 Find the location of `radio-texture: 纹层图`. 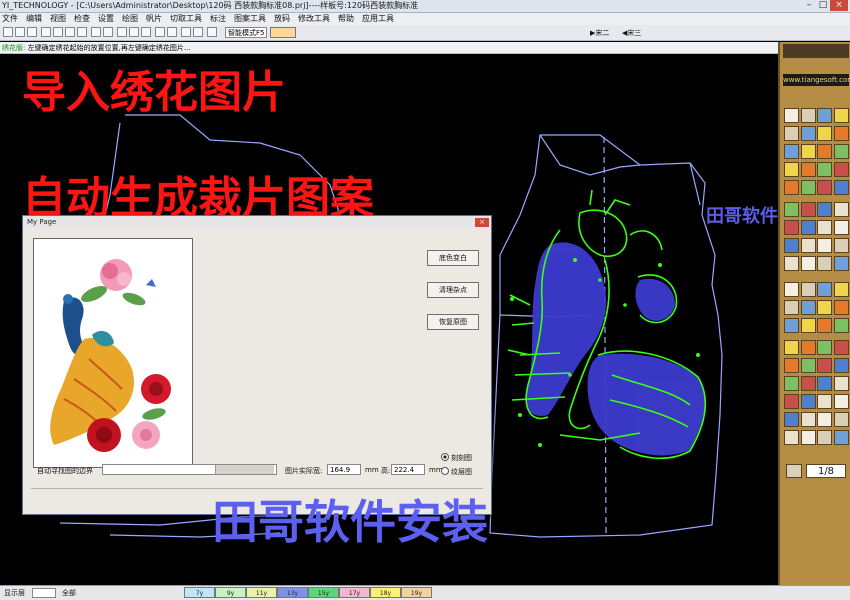

radio-texture: 纹层图 is located at coordinates (456, 472).